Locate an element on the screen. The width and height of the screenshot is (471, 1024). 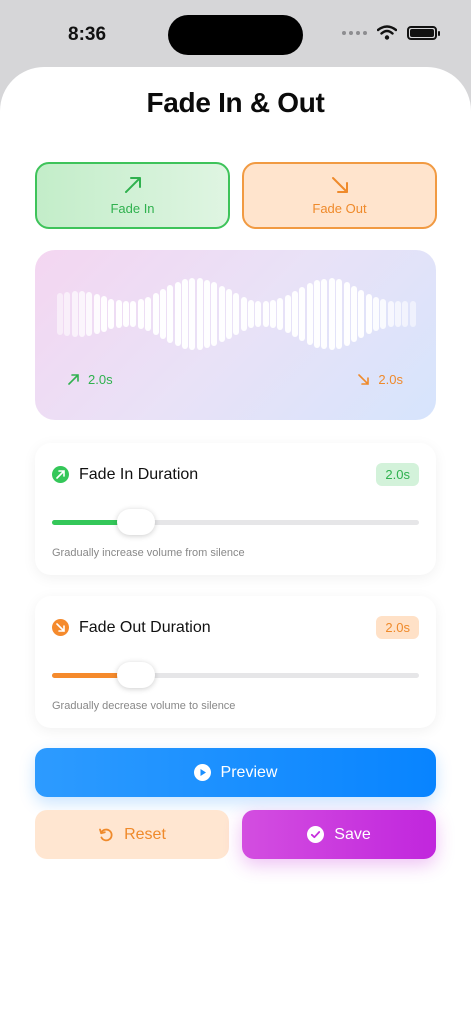
fade-in-description: Gradually increase volume from silence is located at coordinates (148, 553).